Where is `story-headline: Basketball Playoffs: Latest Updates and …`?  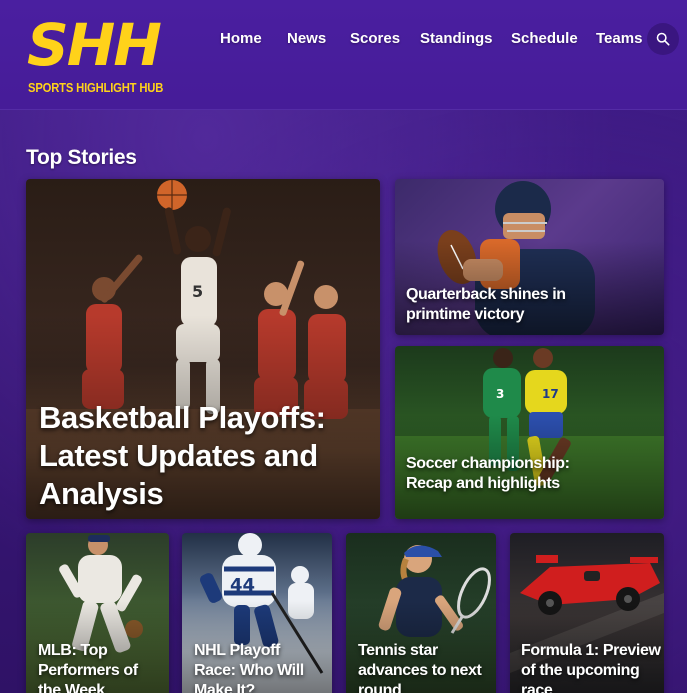
story-headline: Basketball Playoffs: Latest Updates and … is located at coordinates (204, 456).